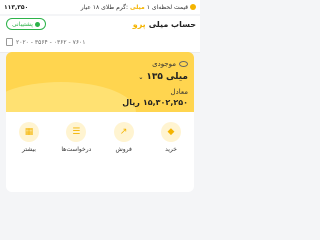 The height and width of the screenshot is (240, 320). What do you see at coordinates (164, 64) in the screenshot?
I see `balance-label-text: موجودی` at bounding box center [164, 64].